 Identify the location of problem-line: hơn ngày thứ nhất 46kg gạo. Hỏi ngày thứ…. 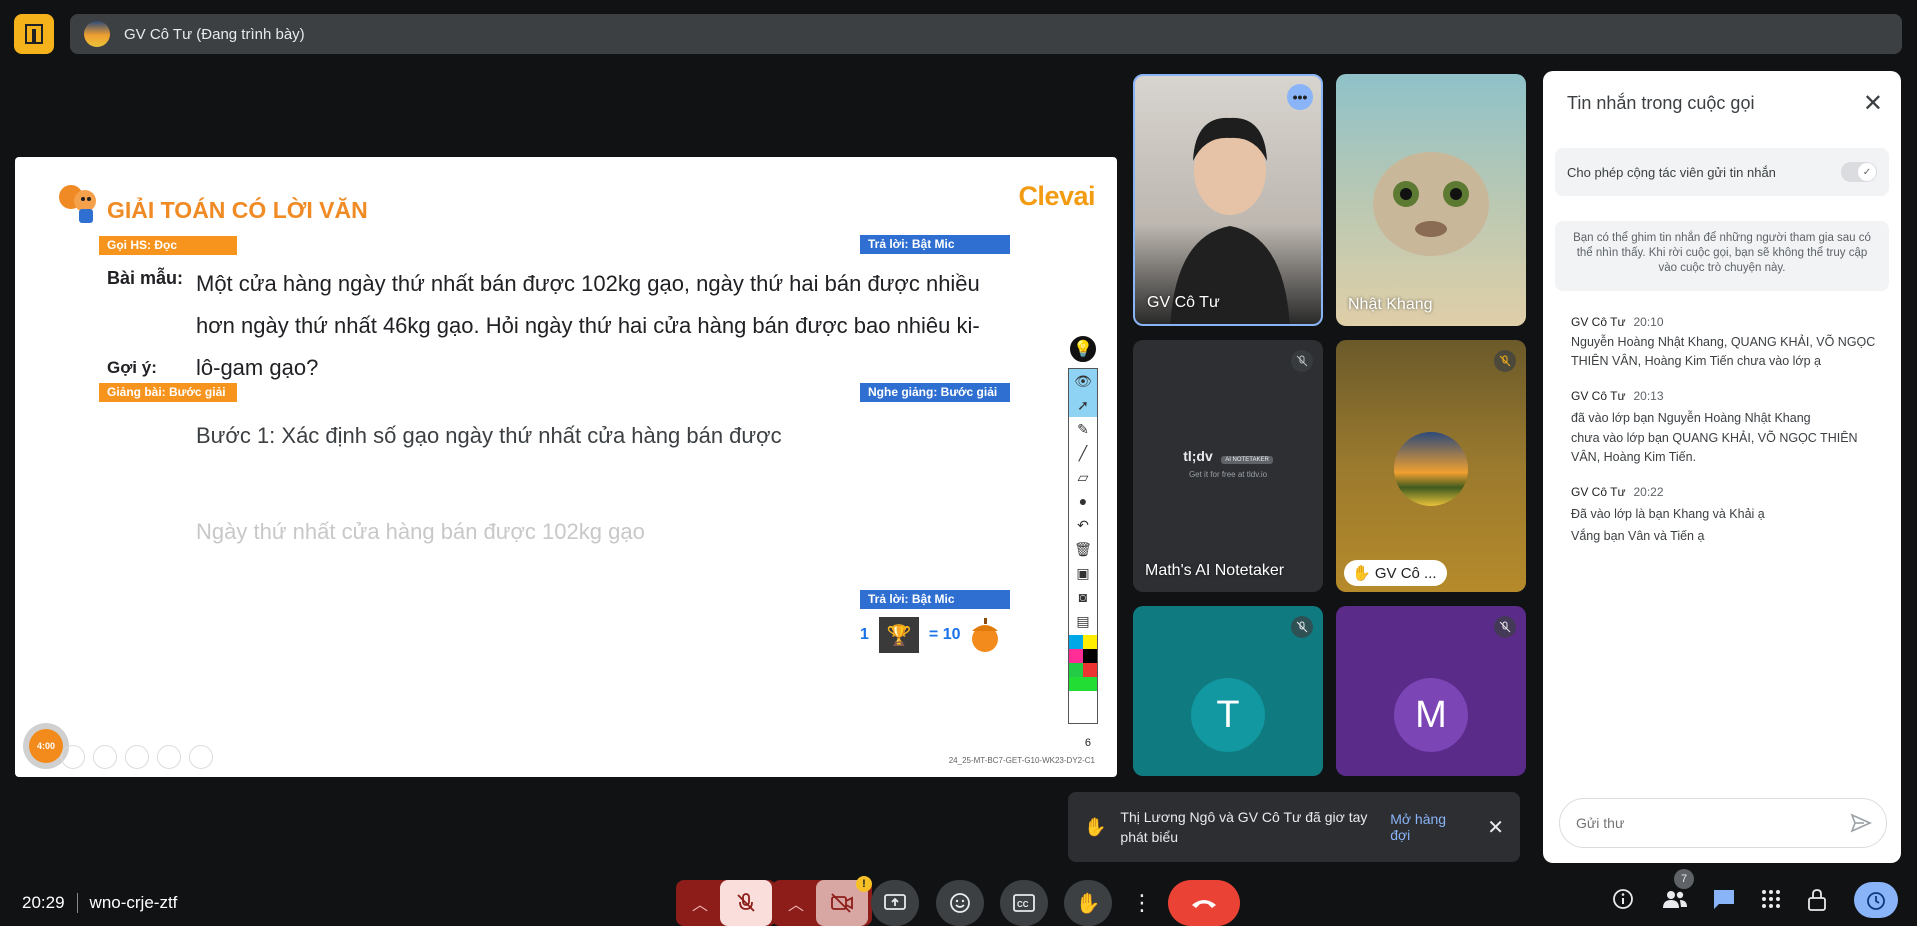
(588, 325).